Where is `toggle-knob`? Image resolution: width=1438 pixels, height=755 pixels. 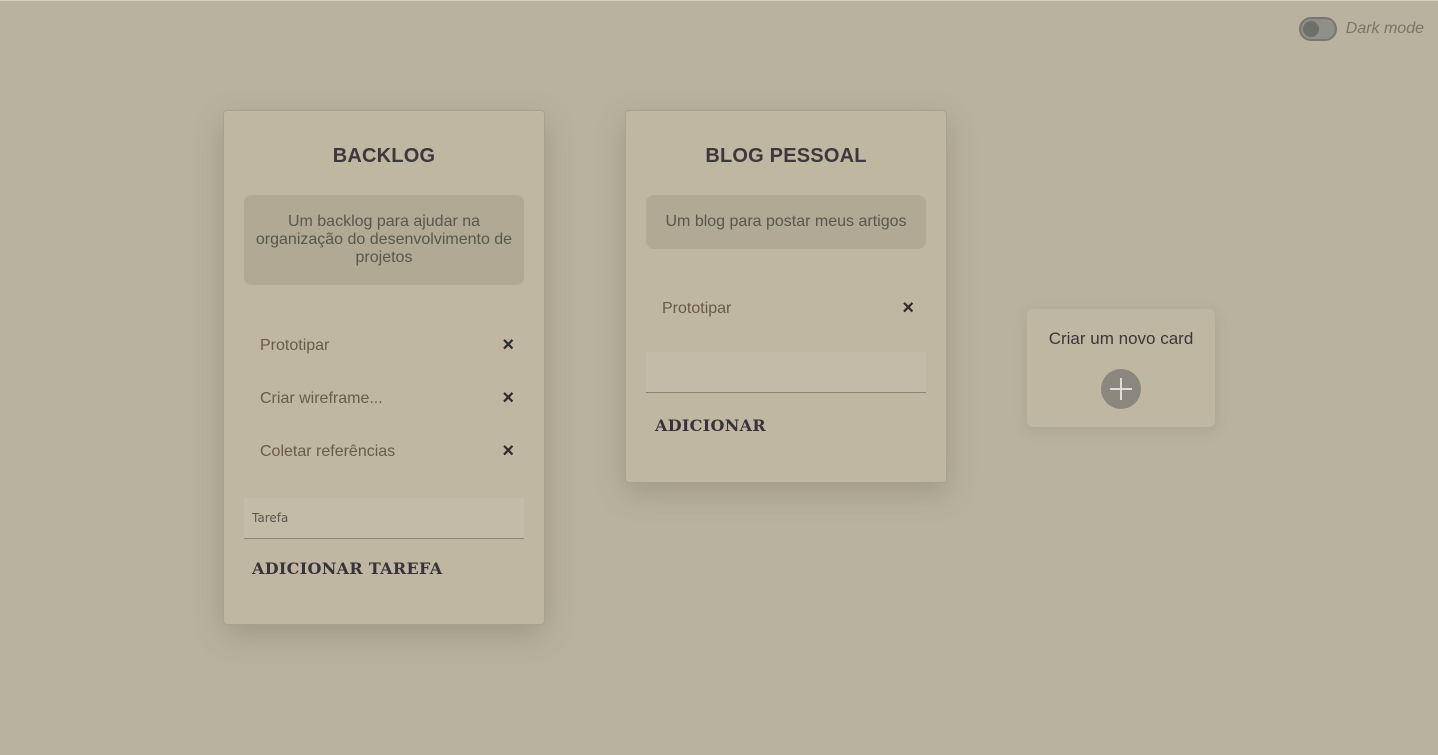
toggle-knob is located at coordinates (1310, 29).